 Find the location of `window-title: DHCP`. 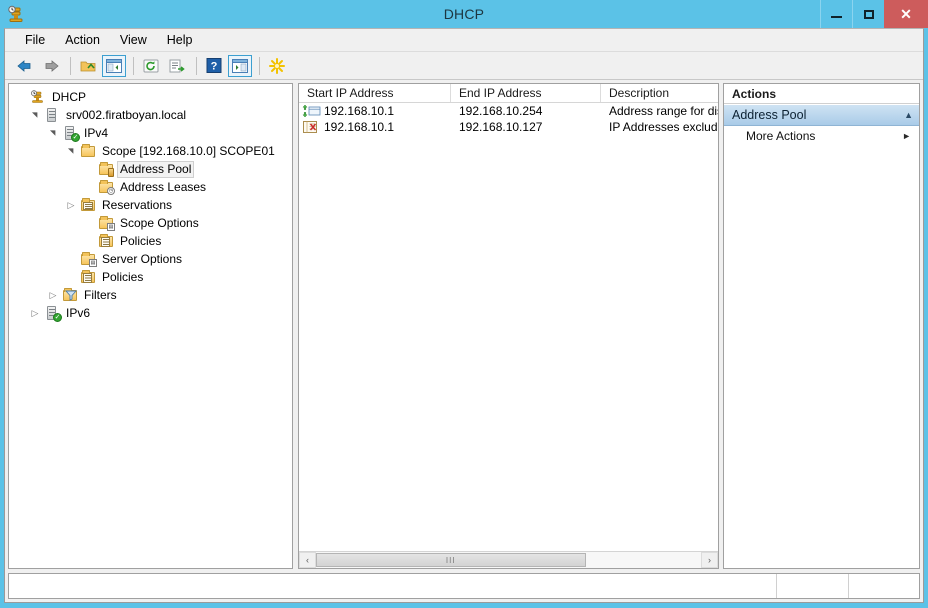

window-title: DHCP is located at coordinates (464, 14).